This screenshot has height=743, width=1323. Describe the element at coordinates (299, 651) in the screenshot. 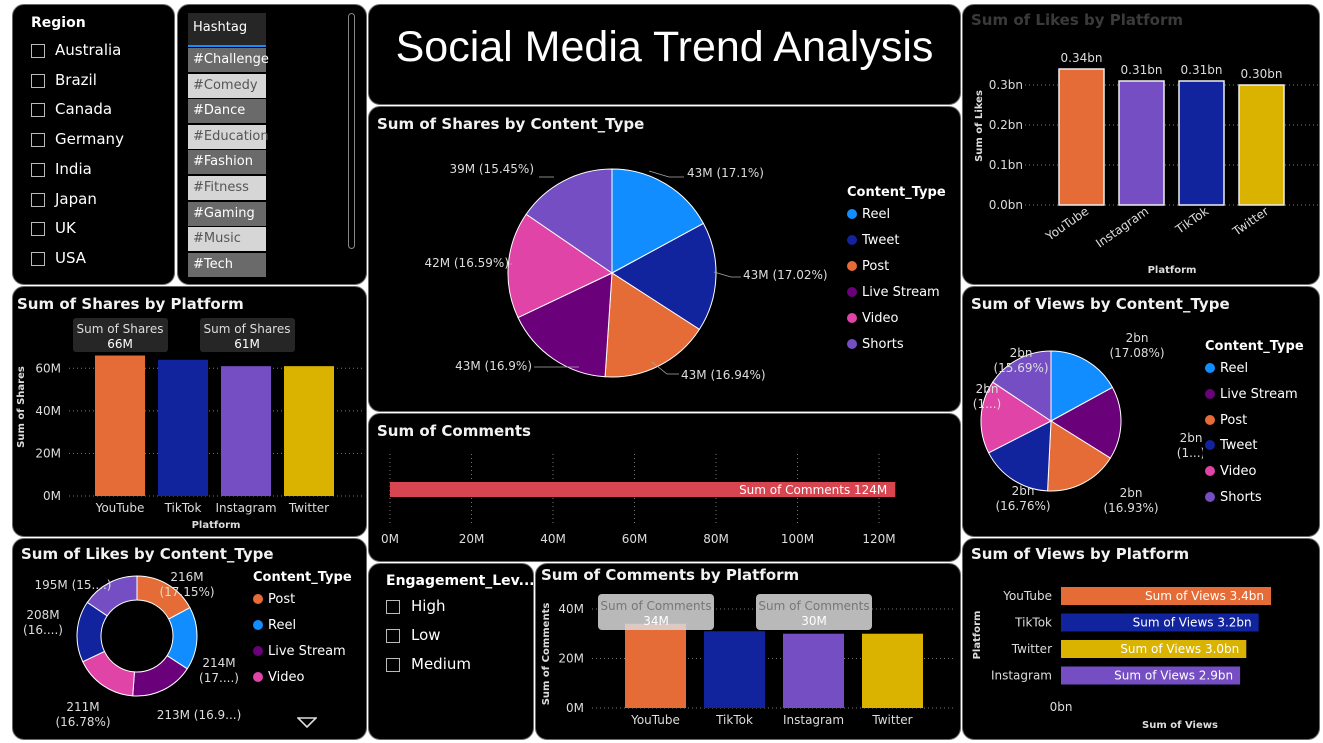

I see `likes-content-legend-item-live-stream: Live Stream` at that location.